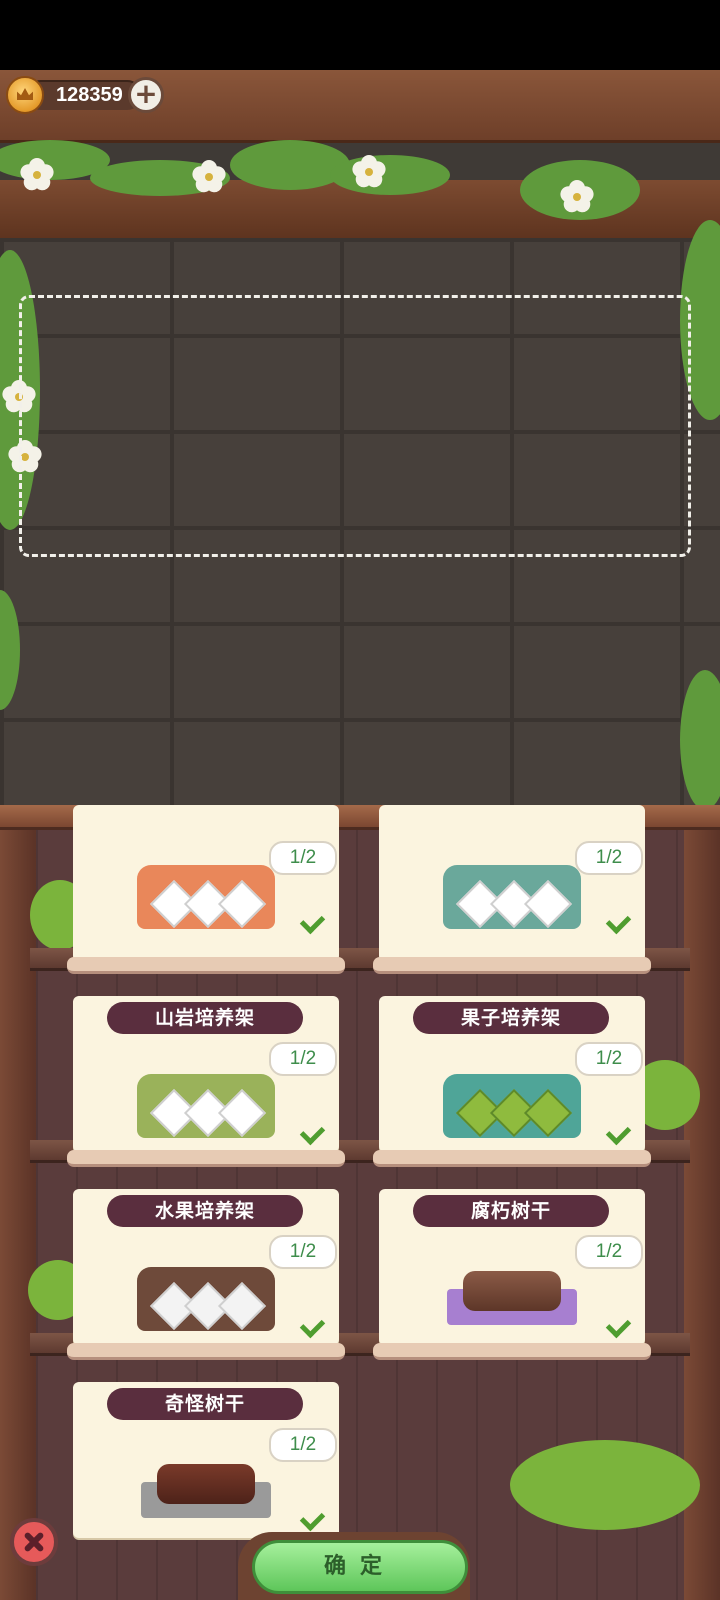 This screenshot has height=1600, width=720. I want to click on coin-amount: 128359, so click(89, 95).